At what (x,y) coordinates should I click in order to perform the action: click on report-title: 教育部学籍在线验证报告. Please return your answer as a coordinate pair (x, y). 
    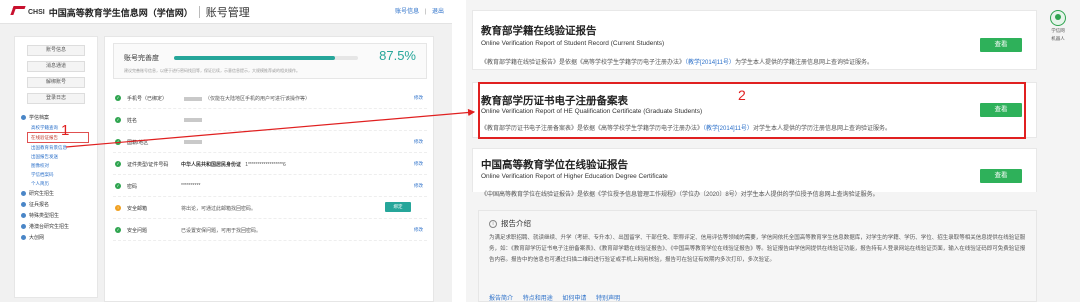
    Looking at the image, I should click on (539, 31).